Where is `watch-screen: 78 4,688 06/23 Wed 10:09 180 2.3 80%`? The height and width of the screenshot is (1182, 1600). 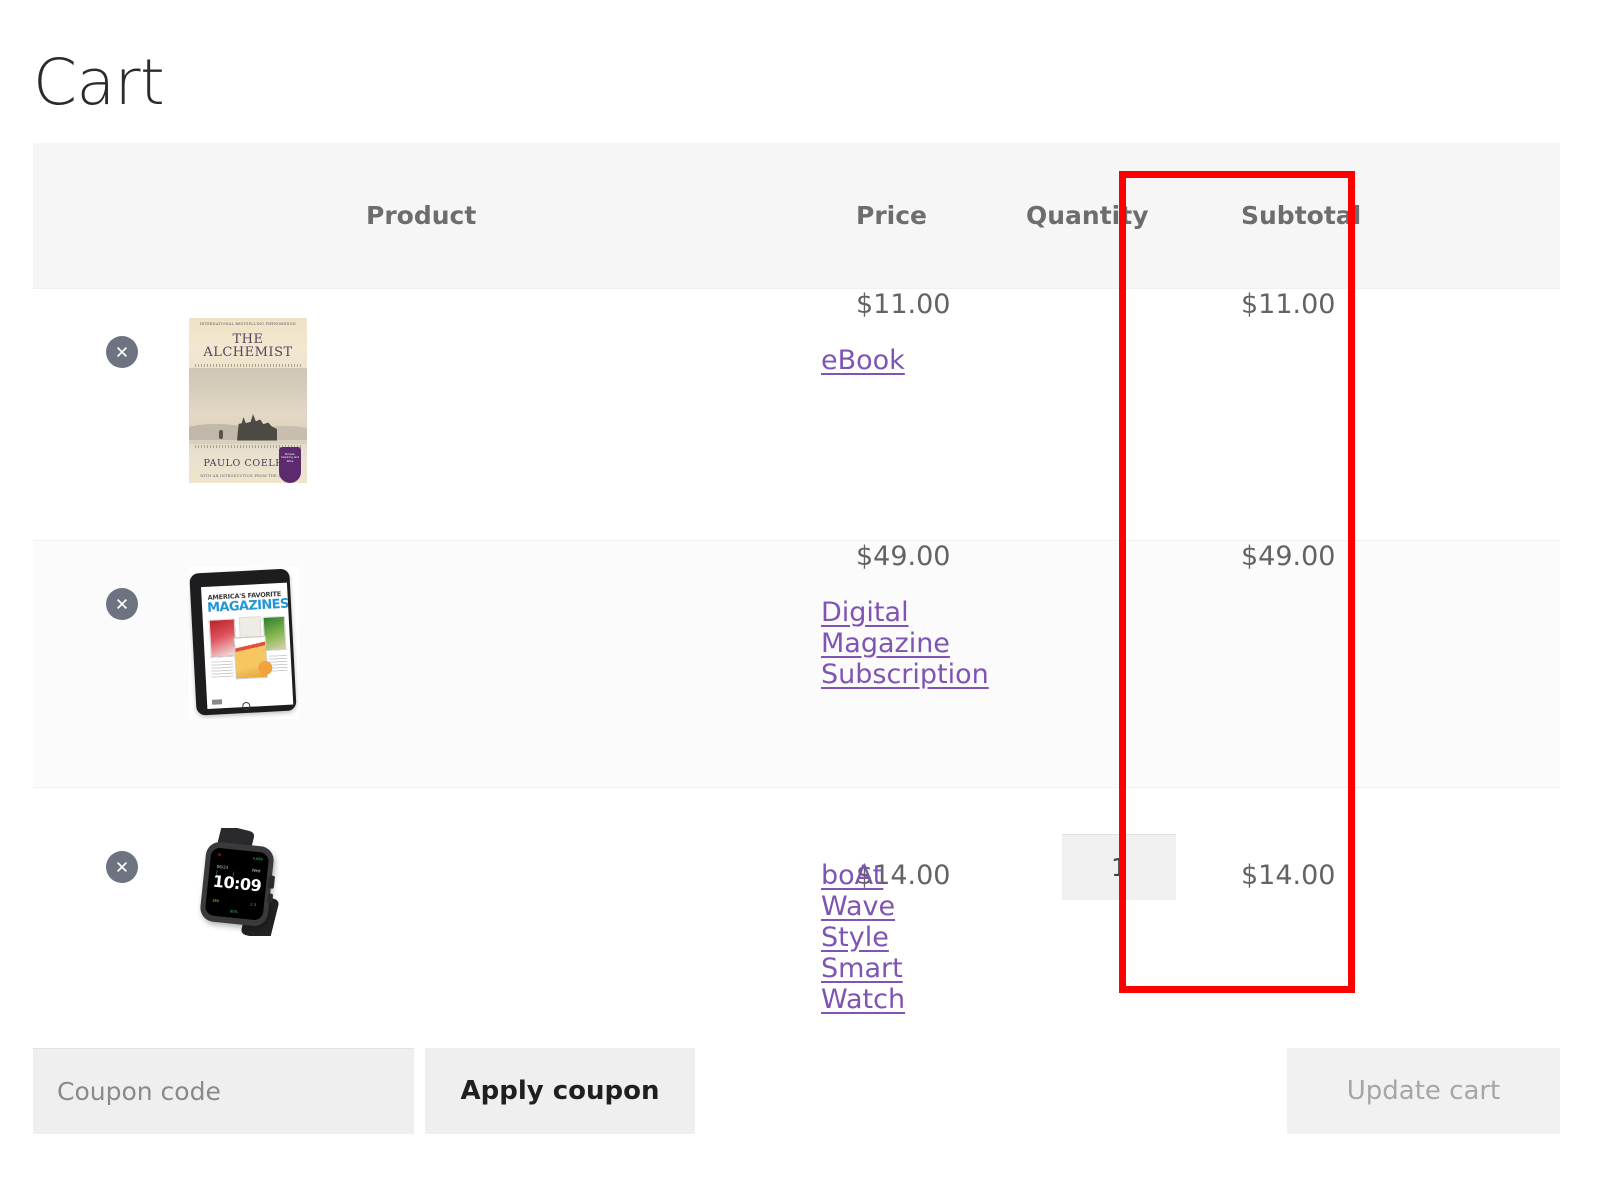
watch-screen: 78 4,688 06/23 Wed 10:09 180 2.3 80% is located at coordinates (237, 883).